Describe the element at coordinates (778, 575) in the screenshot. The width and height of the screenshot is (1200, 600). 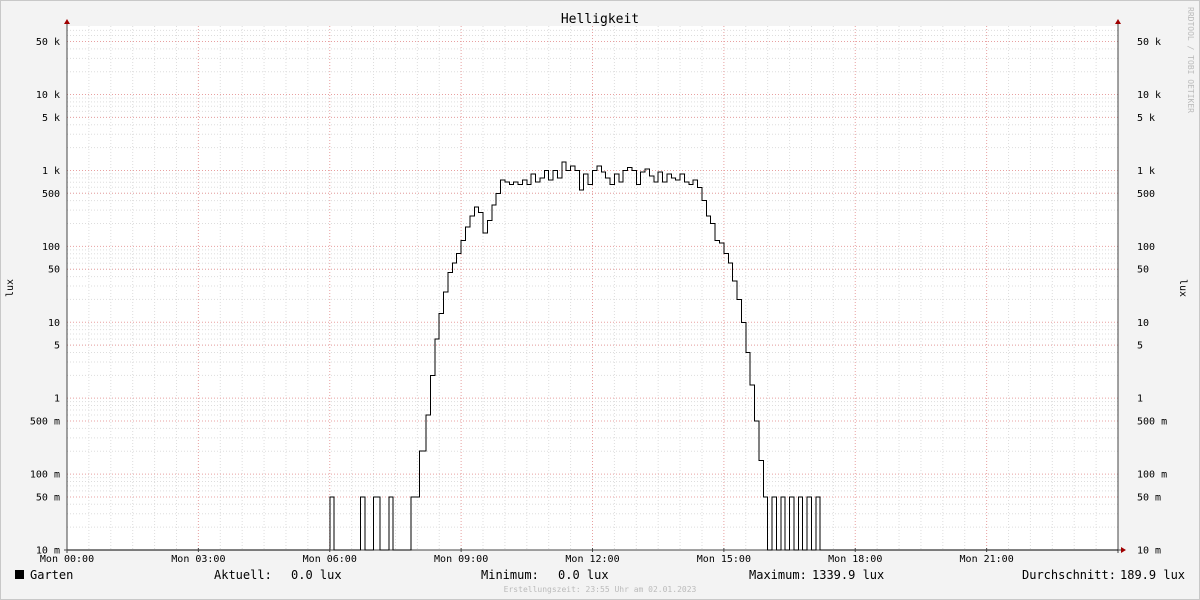
I see `legend-max-label: Maximum:` at that location.